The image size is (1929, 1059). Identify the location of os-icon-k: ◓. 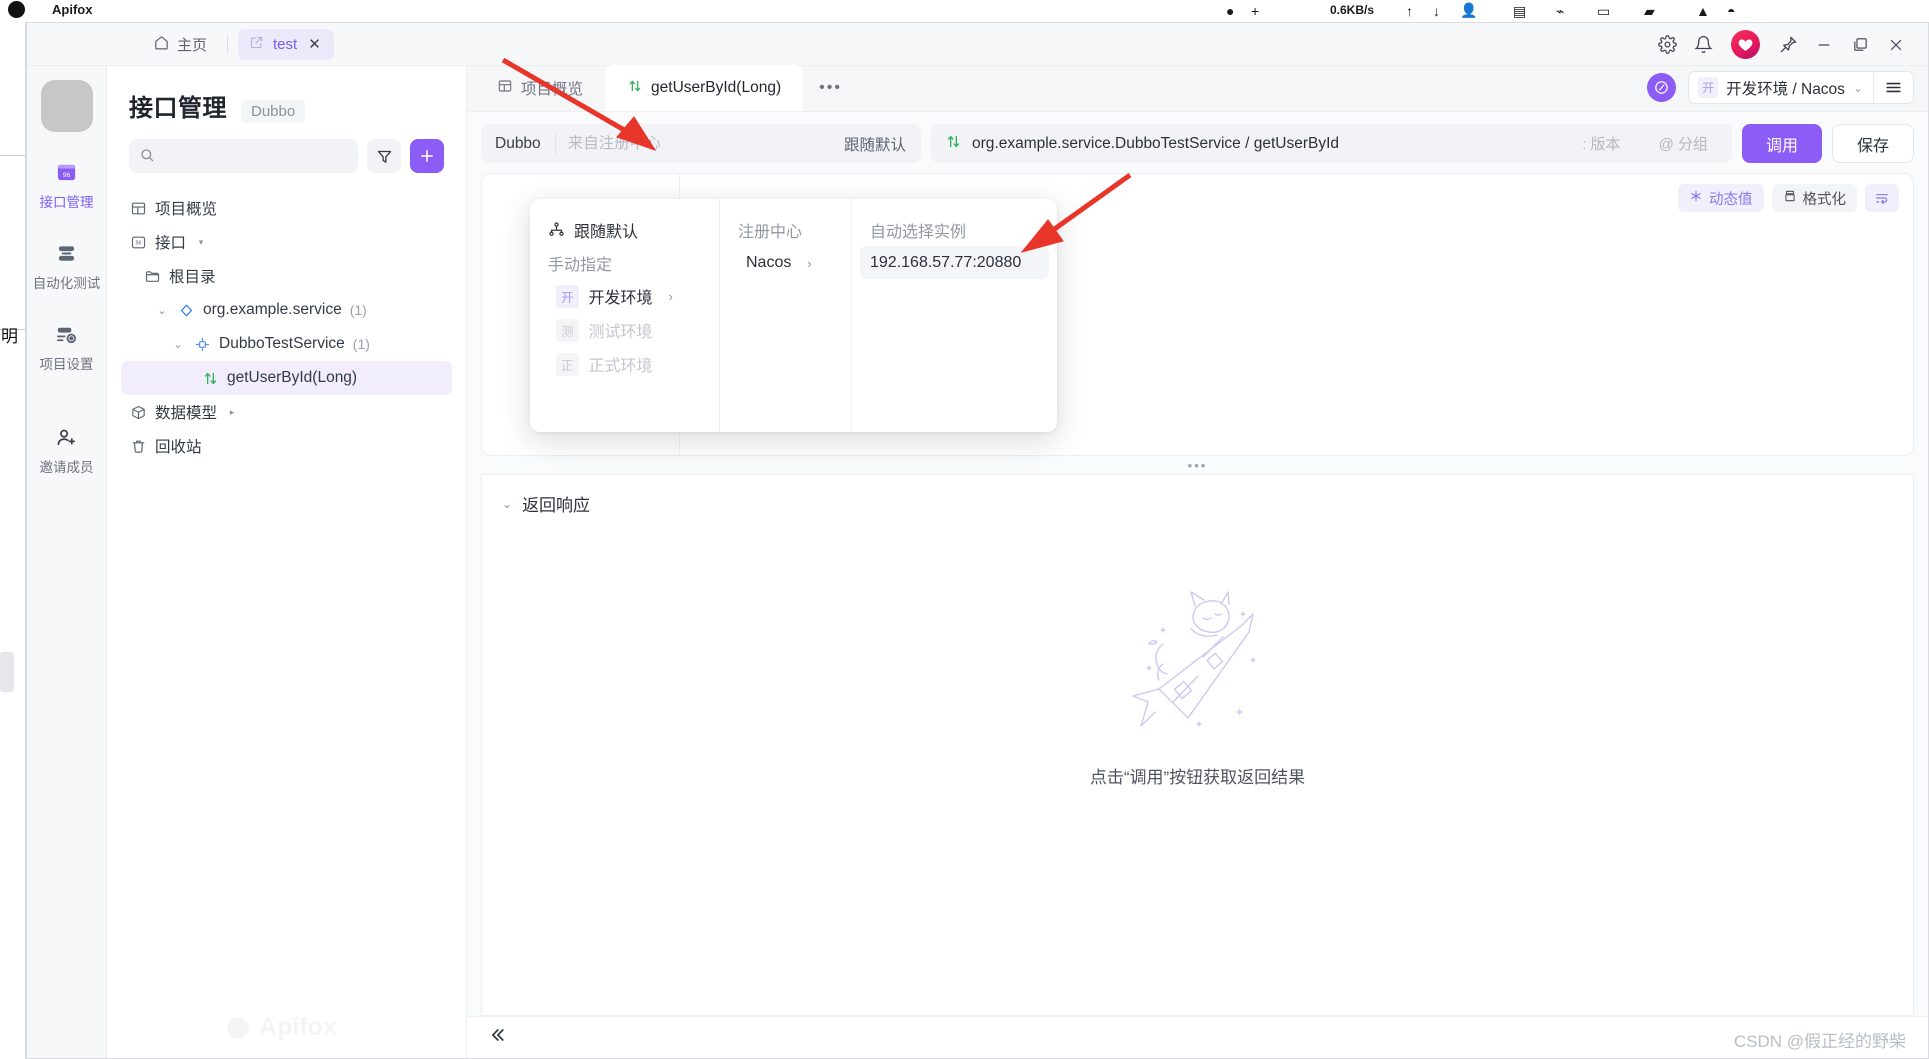
(1731, 11).